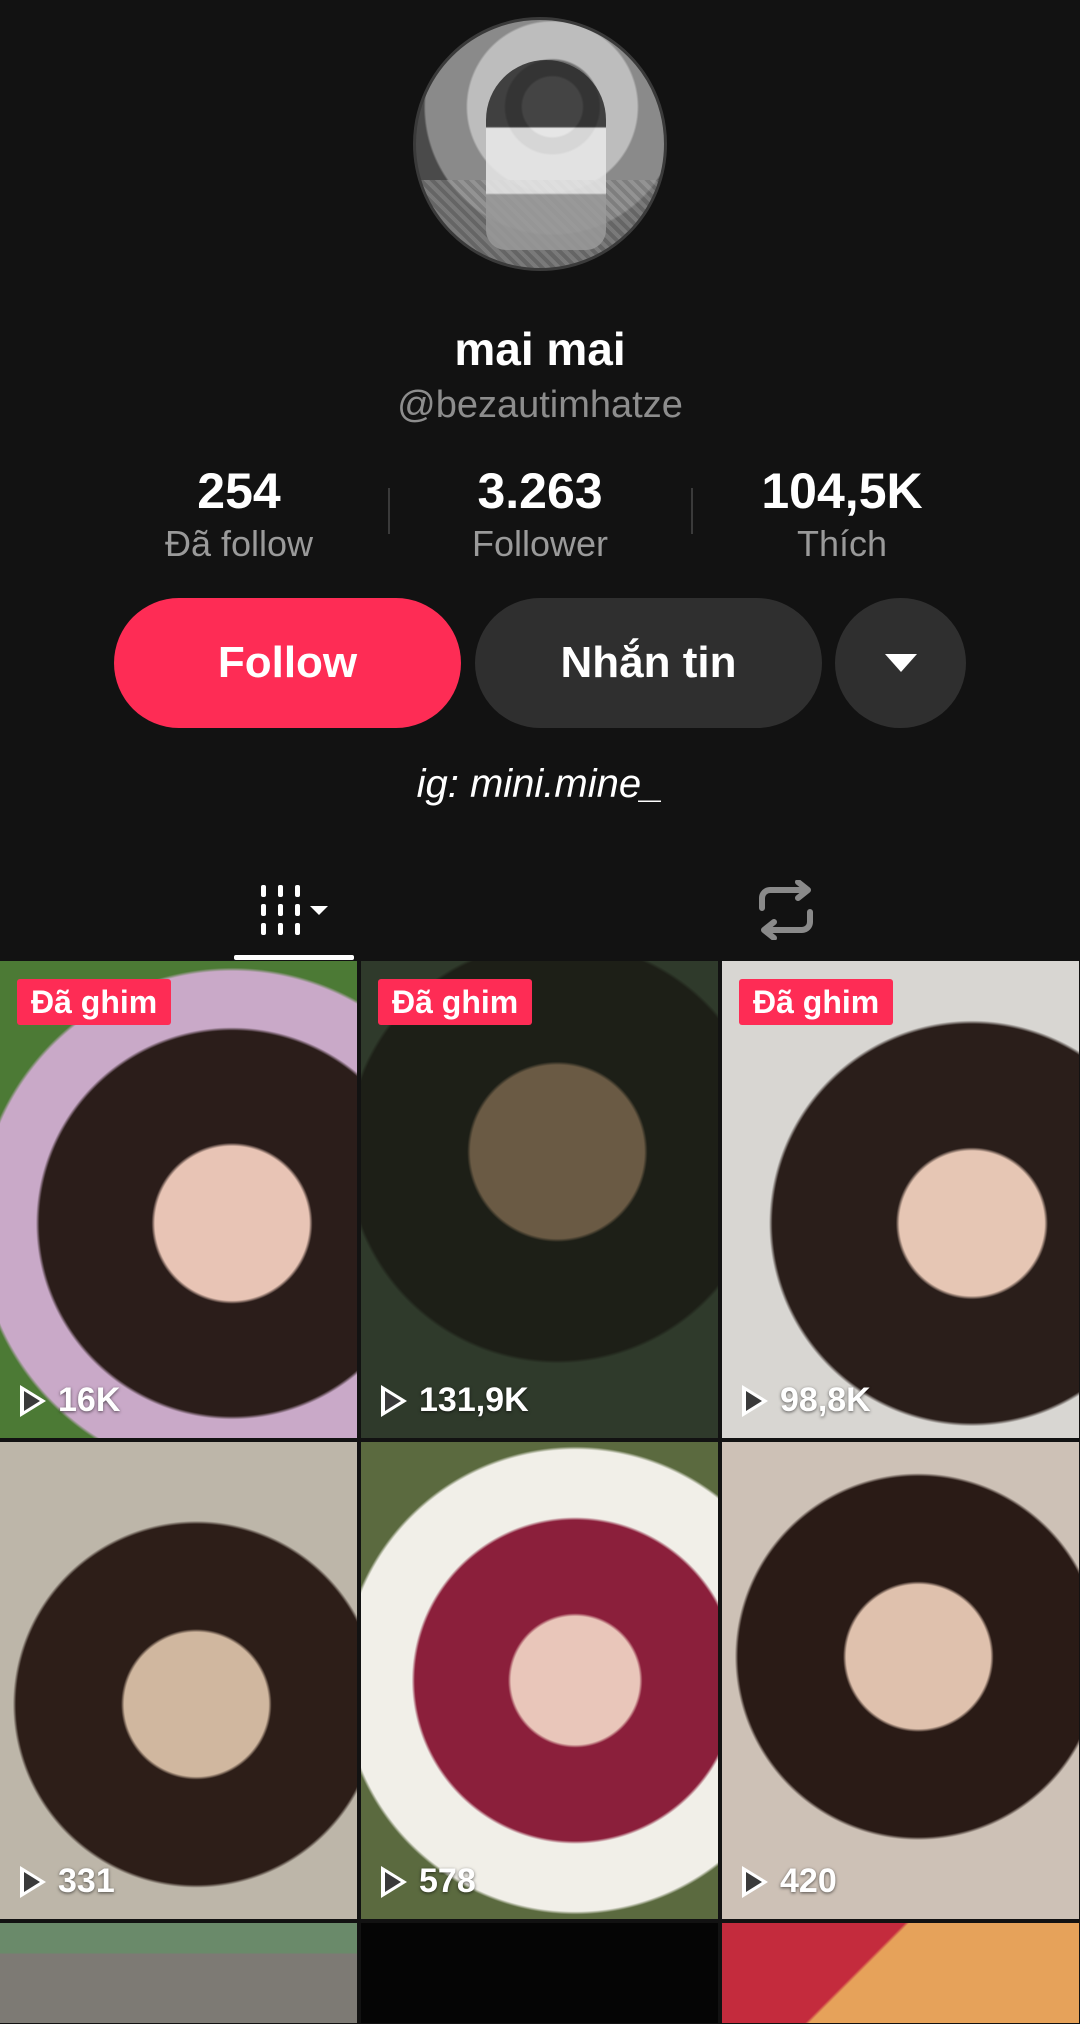 The height and width of the screenshot is (2024, 1080). Describe the element at coordinates (900, 1199) in the screenshot. I see `video-tile: Đã ghim 98,8K` at that location.